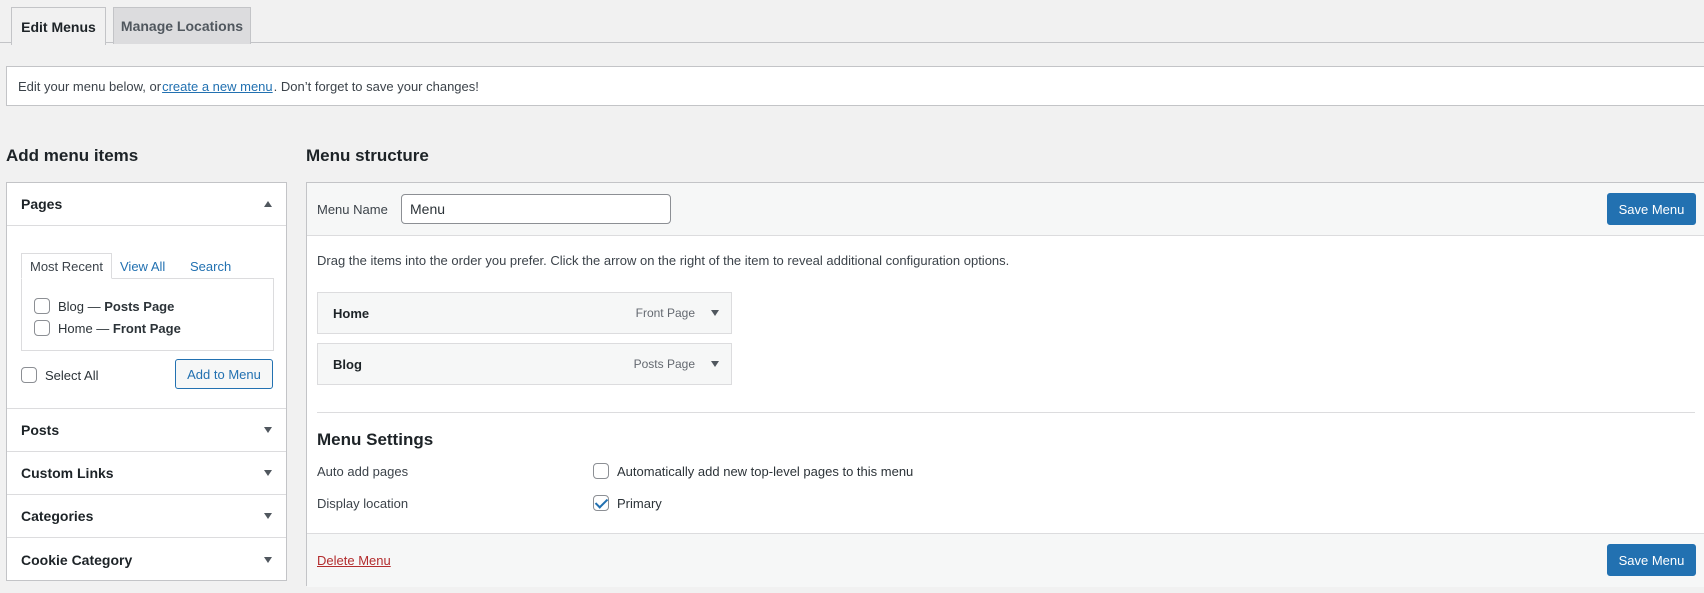 This screenshot has height=593, width=1704. I want to click on notice-suffix: . Don’t forget to save your changes!, so click(376, 86).